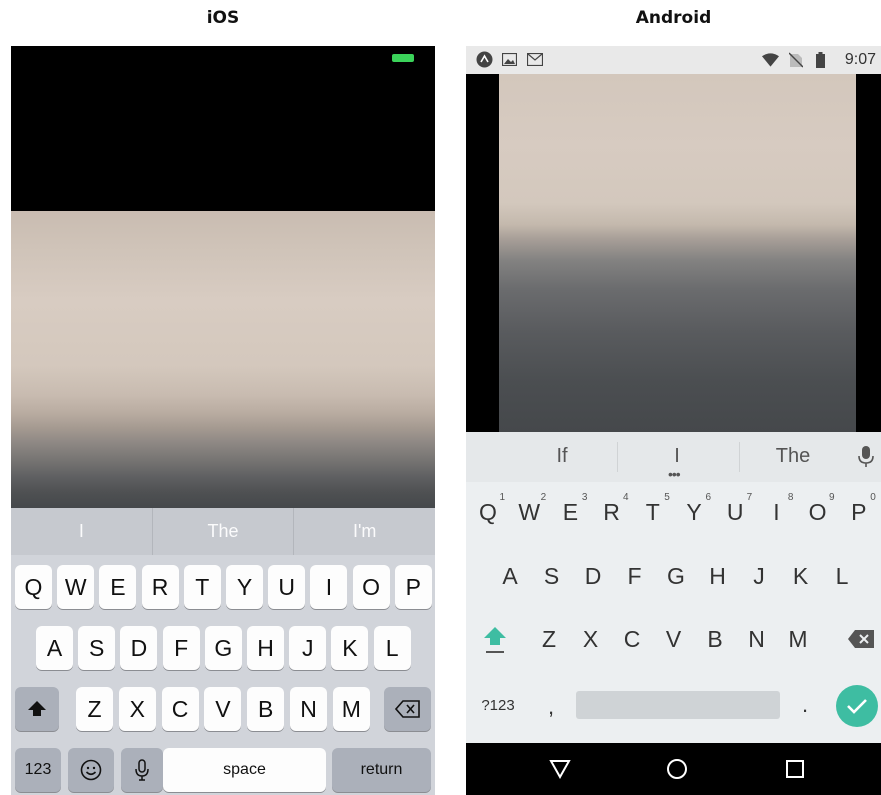  I want to click on done-key, so click(857, 706).